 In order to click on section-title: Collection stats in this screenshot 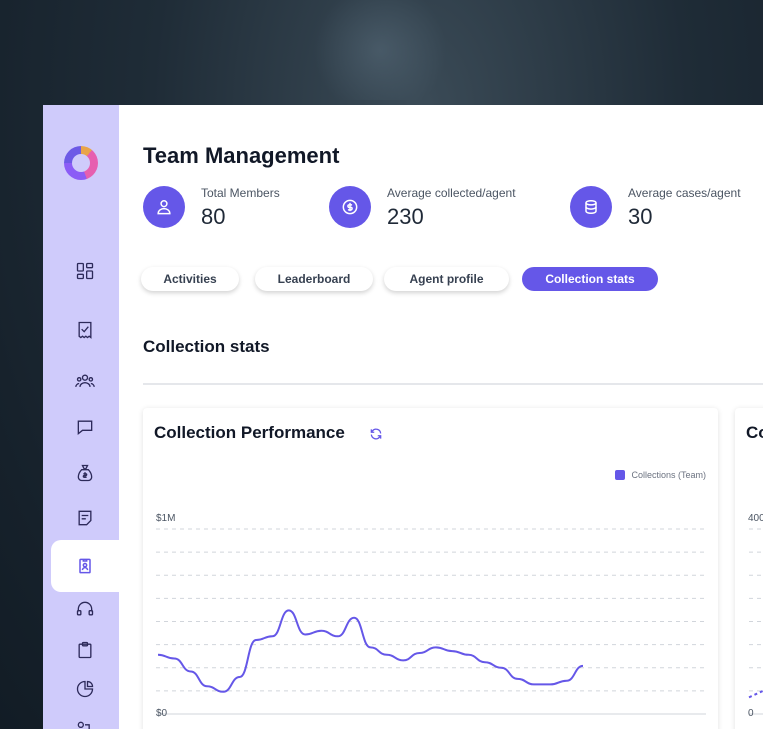, I will do `click(206, 346)`.